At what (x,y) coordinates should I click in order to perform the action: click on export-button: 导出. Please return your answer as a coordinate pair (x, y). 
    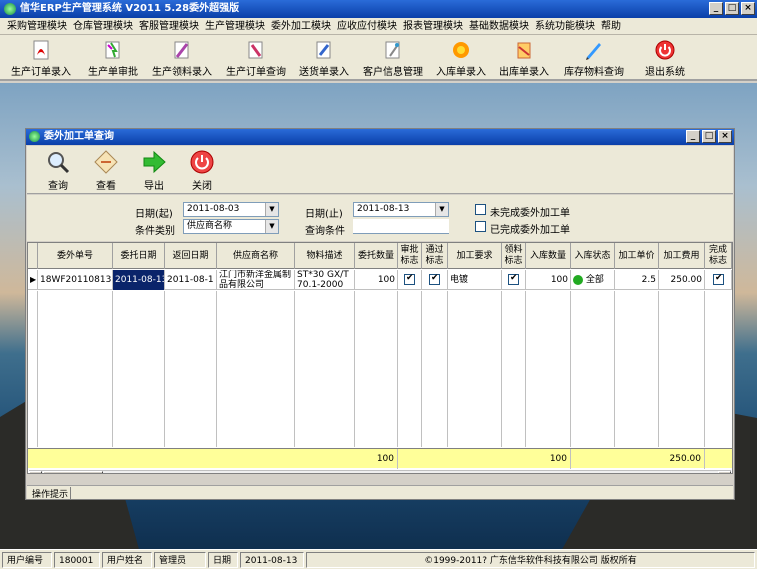
    Looking at the image, I should click on (154, 170).